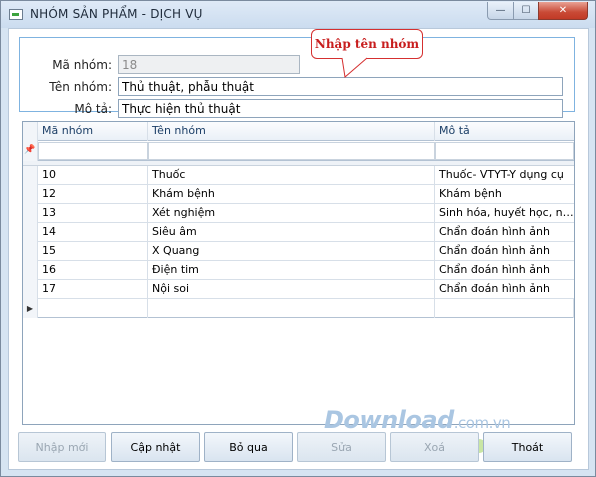 The width and height of the screenshot is (596, 477). What do you see at coordinates (434, 447) in the screenshot?
I see `delete-button: Xoá` at bounding box center [434, 447].